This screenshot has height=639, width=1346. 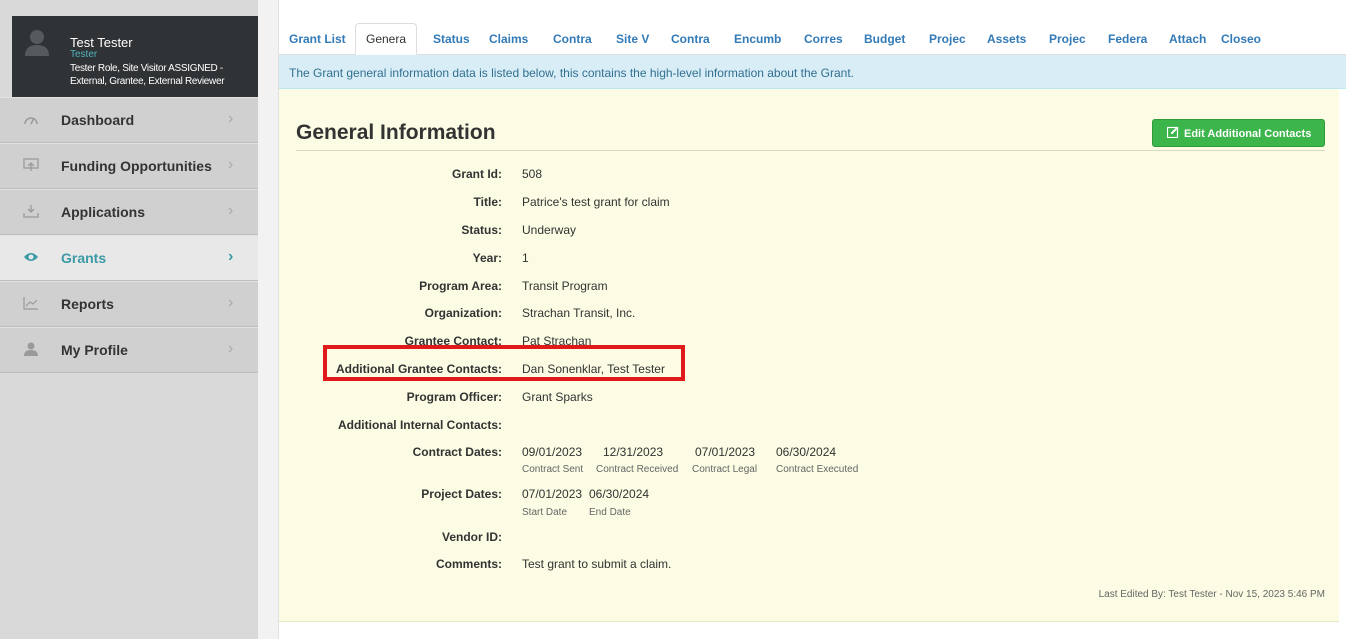 What do you see at coordinates (525, 258) in the screenshot?
I see `year-value: 1` at bounding box center [525, 258].